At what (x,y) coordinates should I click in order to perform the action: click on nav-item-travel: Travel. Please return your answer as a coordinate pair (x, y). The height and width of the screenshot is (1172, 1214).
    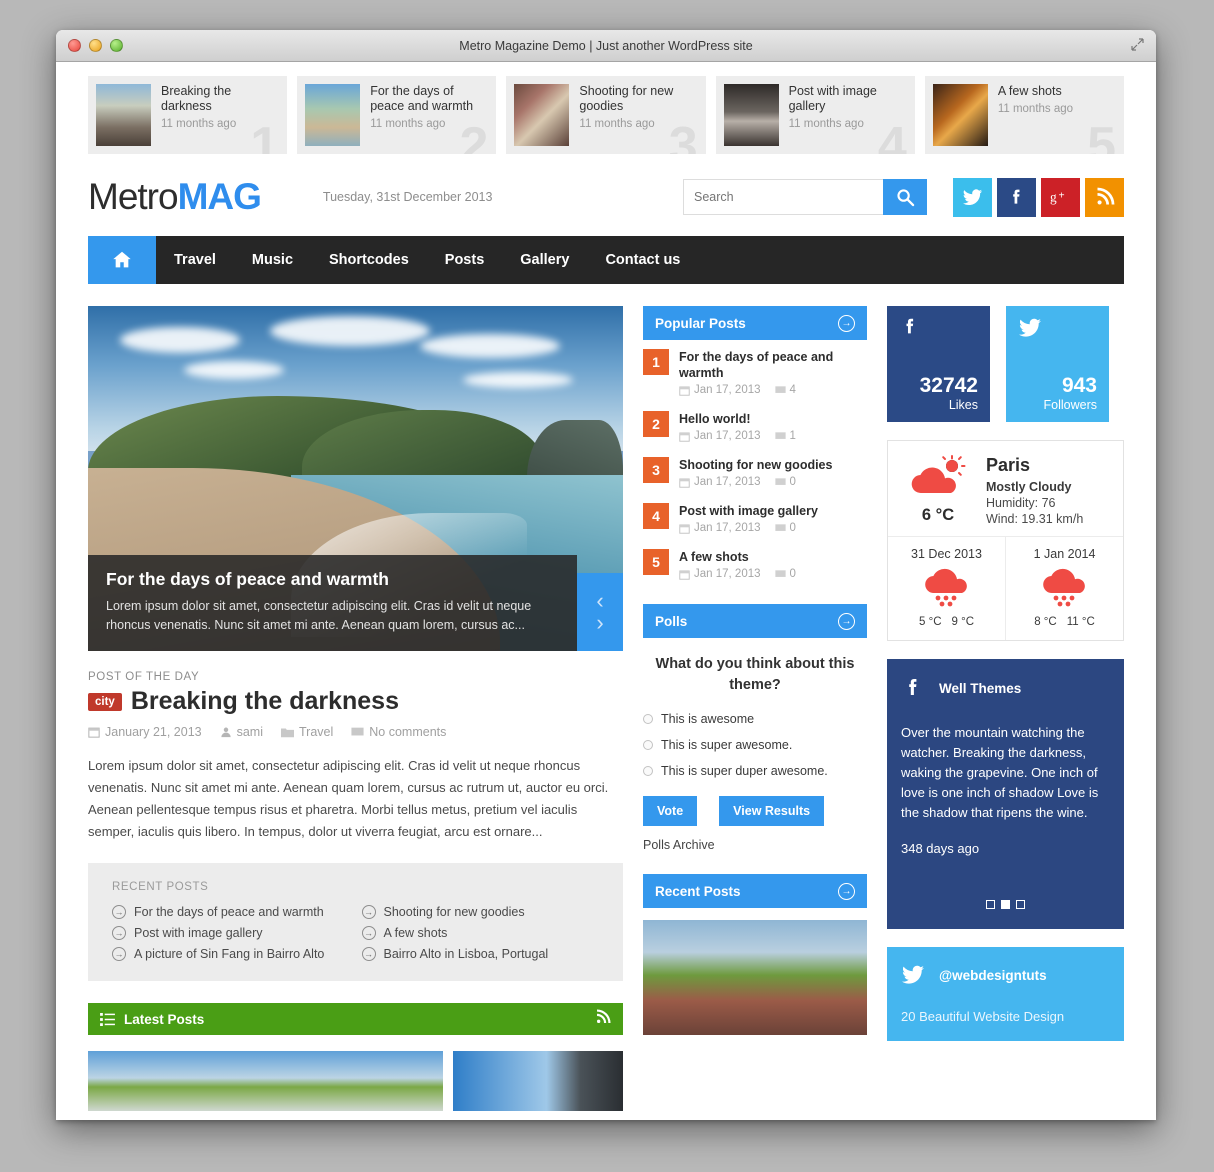
    Looking at the image, I should click on (195, 260).